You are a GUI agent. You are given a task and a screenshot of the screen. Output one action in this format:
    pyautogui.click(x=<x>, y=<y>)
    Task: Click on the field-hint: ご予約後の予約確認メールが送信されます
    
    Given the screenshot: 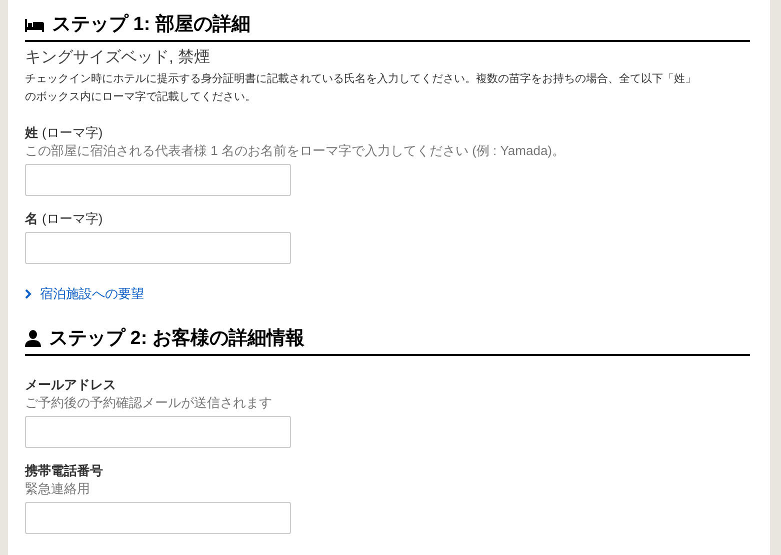 What is the action you would take?
    pyautogui.click(x=149, y=403)
    